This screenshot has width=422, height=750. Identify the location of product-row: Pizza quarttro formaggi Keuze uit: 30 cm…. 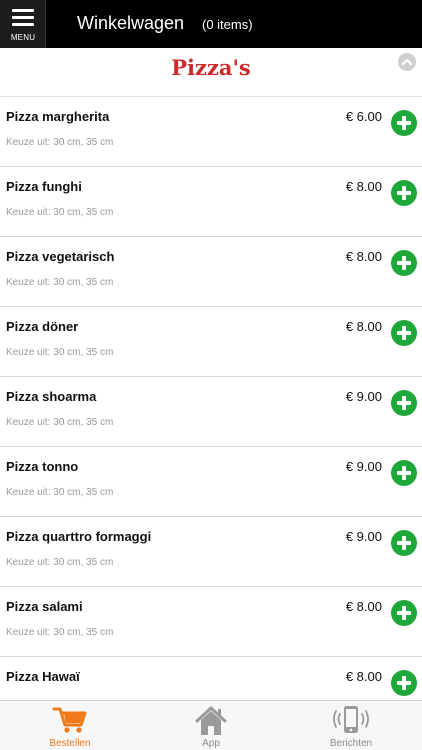
(211, 552).